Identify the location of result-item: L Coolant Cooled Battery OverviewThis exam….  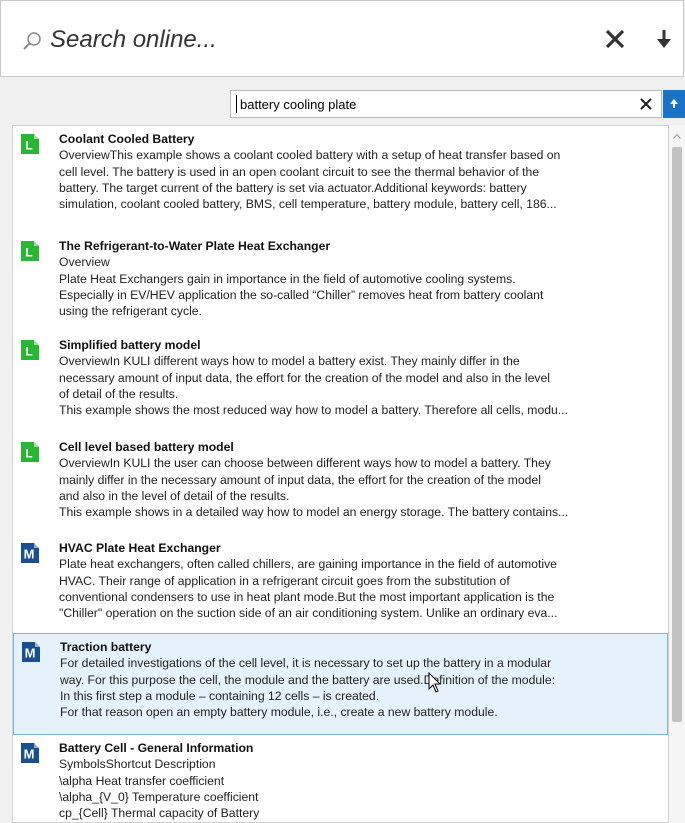
(340, 179).